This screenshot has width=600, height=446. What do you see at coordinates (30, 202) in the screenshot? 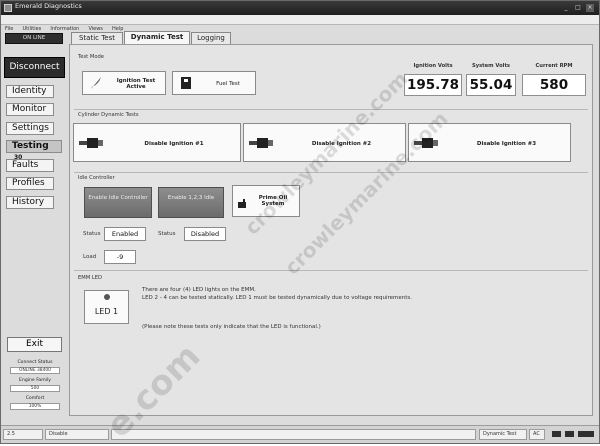
I see `sidebar-item-history: History` at bounding box center [30, 202].